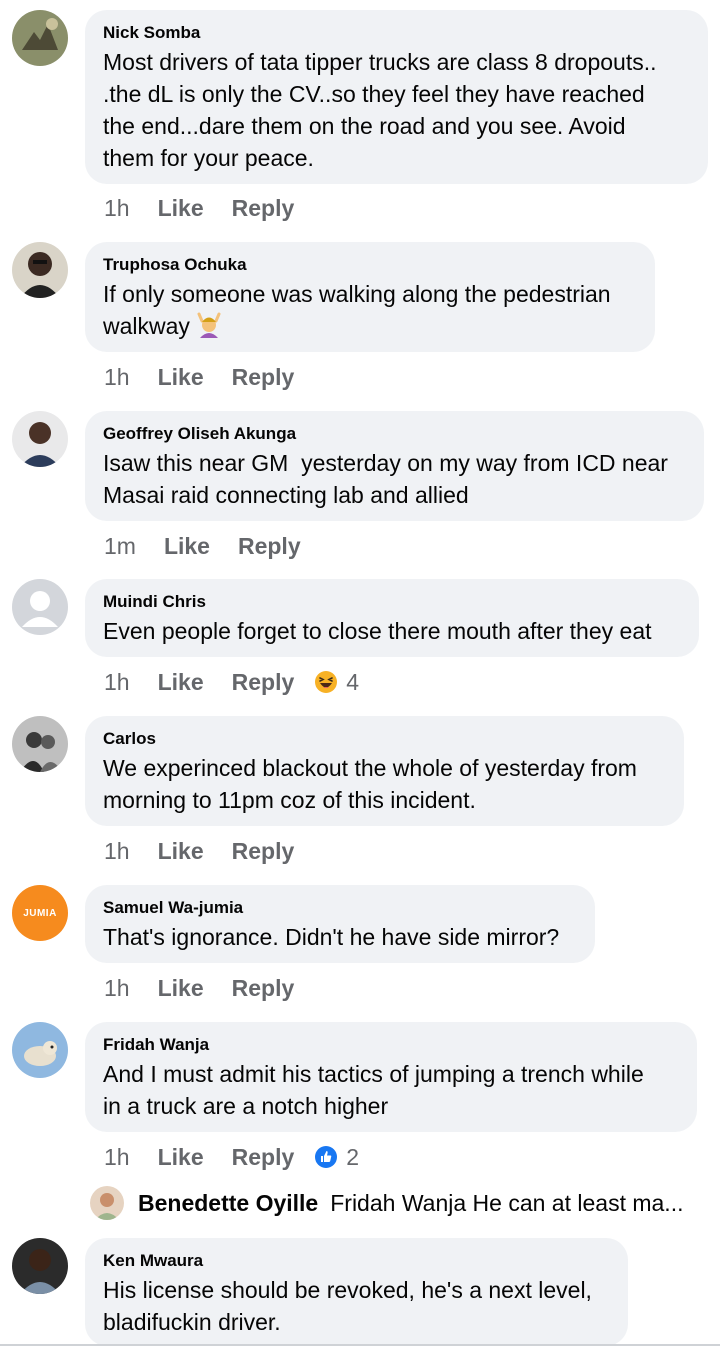  I want to click on comment-author: Samuel Wa-jumia, so click(340, 908).